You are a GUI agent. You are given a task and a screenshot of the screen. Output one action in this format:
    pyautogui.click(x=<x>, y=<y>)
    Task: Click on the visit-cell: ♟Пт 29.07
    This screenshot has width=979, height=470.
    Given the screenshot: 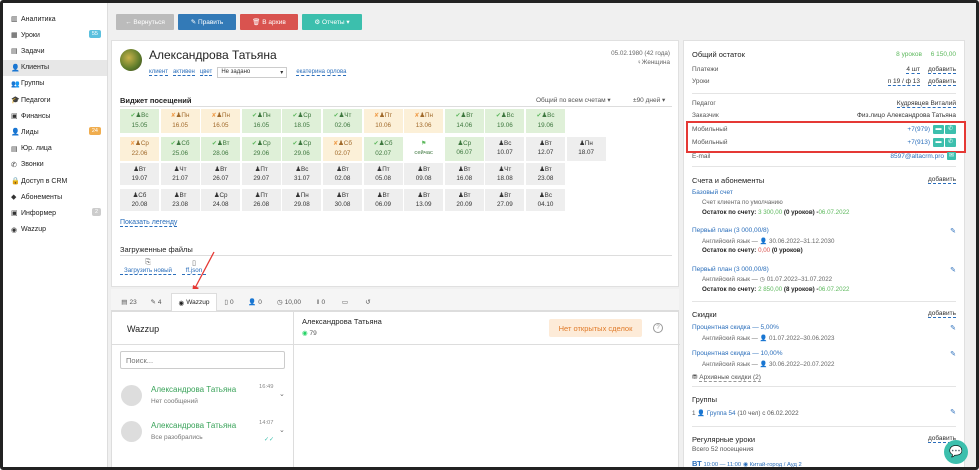 What is the action you would take?
    pyautogui.click(x=261, y=174)
    